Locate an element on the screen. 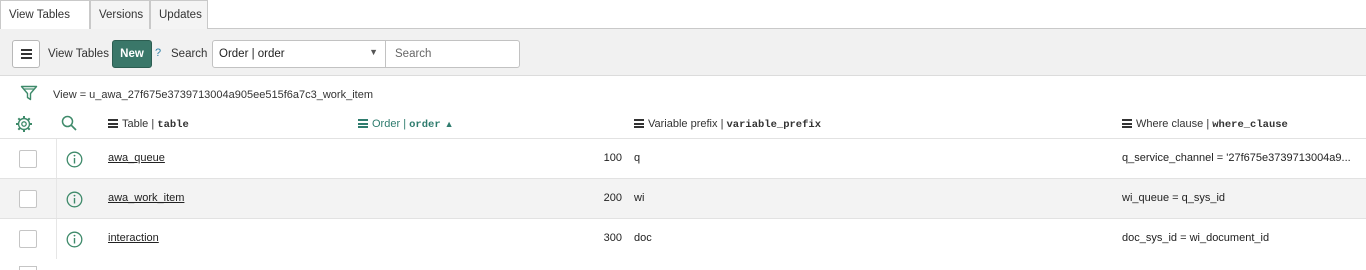  table-link: awa_queue is located at coordinates (136, 158).